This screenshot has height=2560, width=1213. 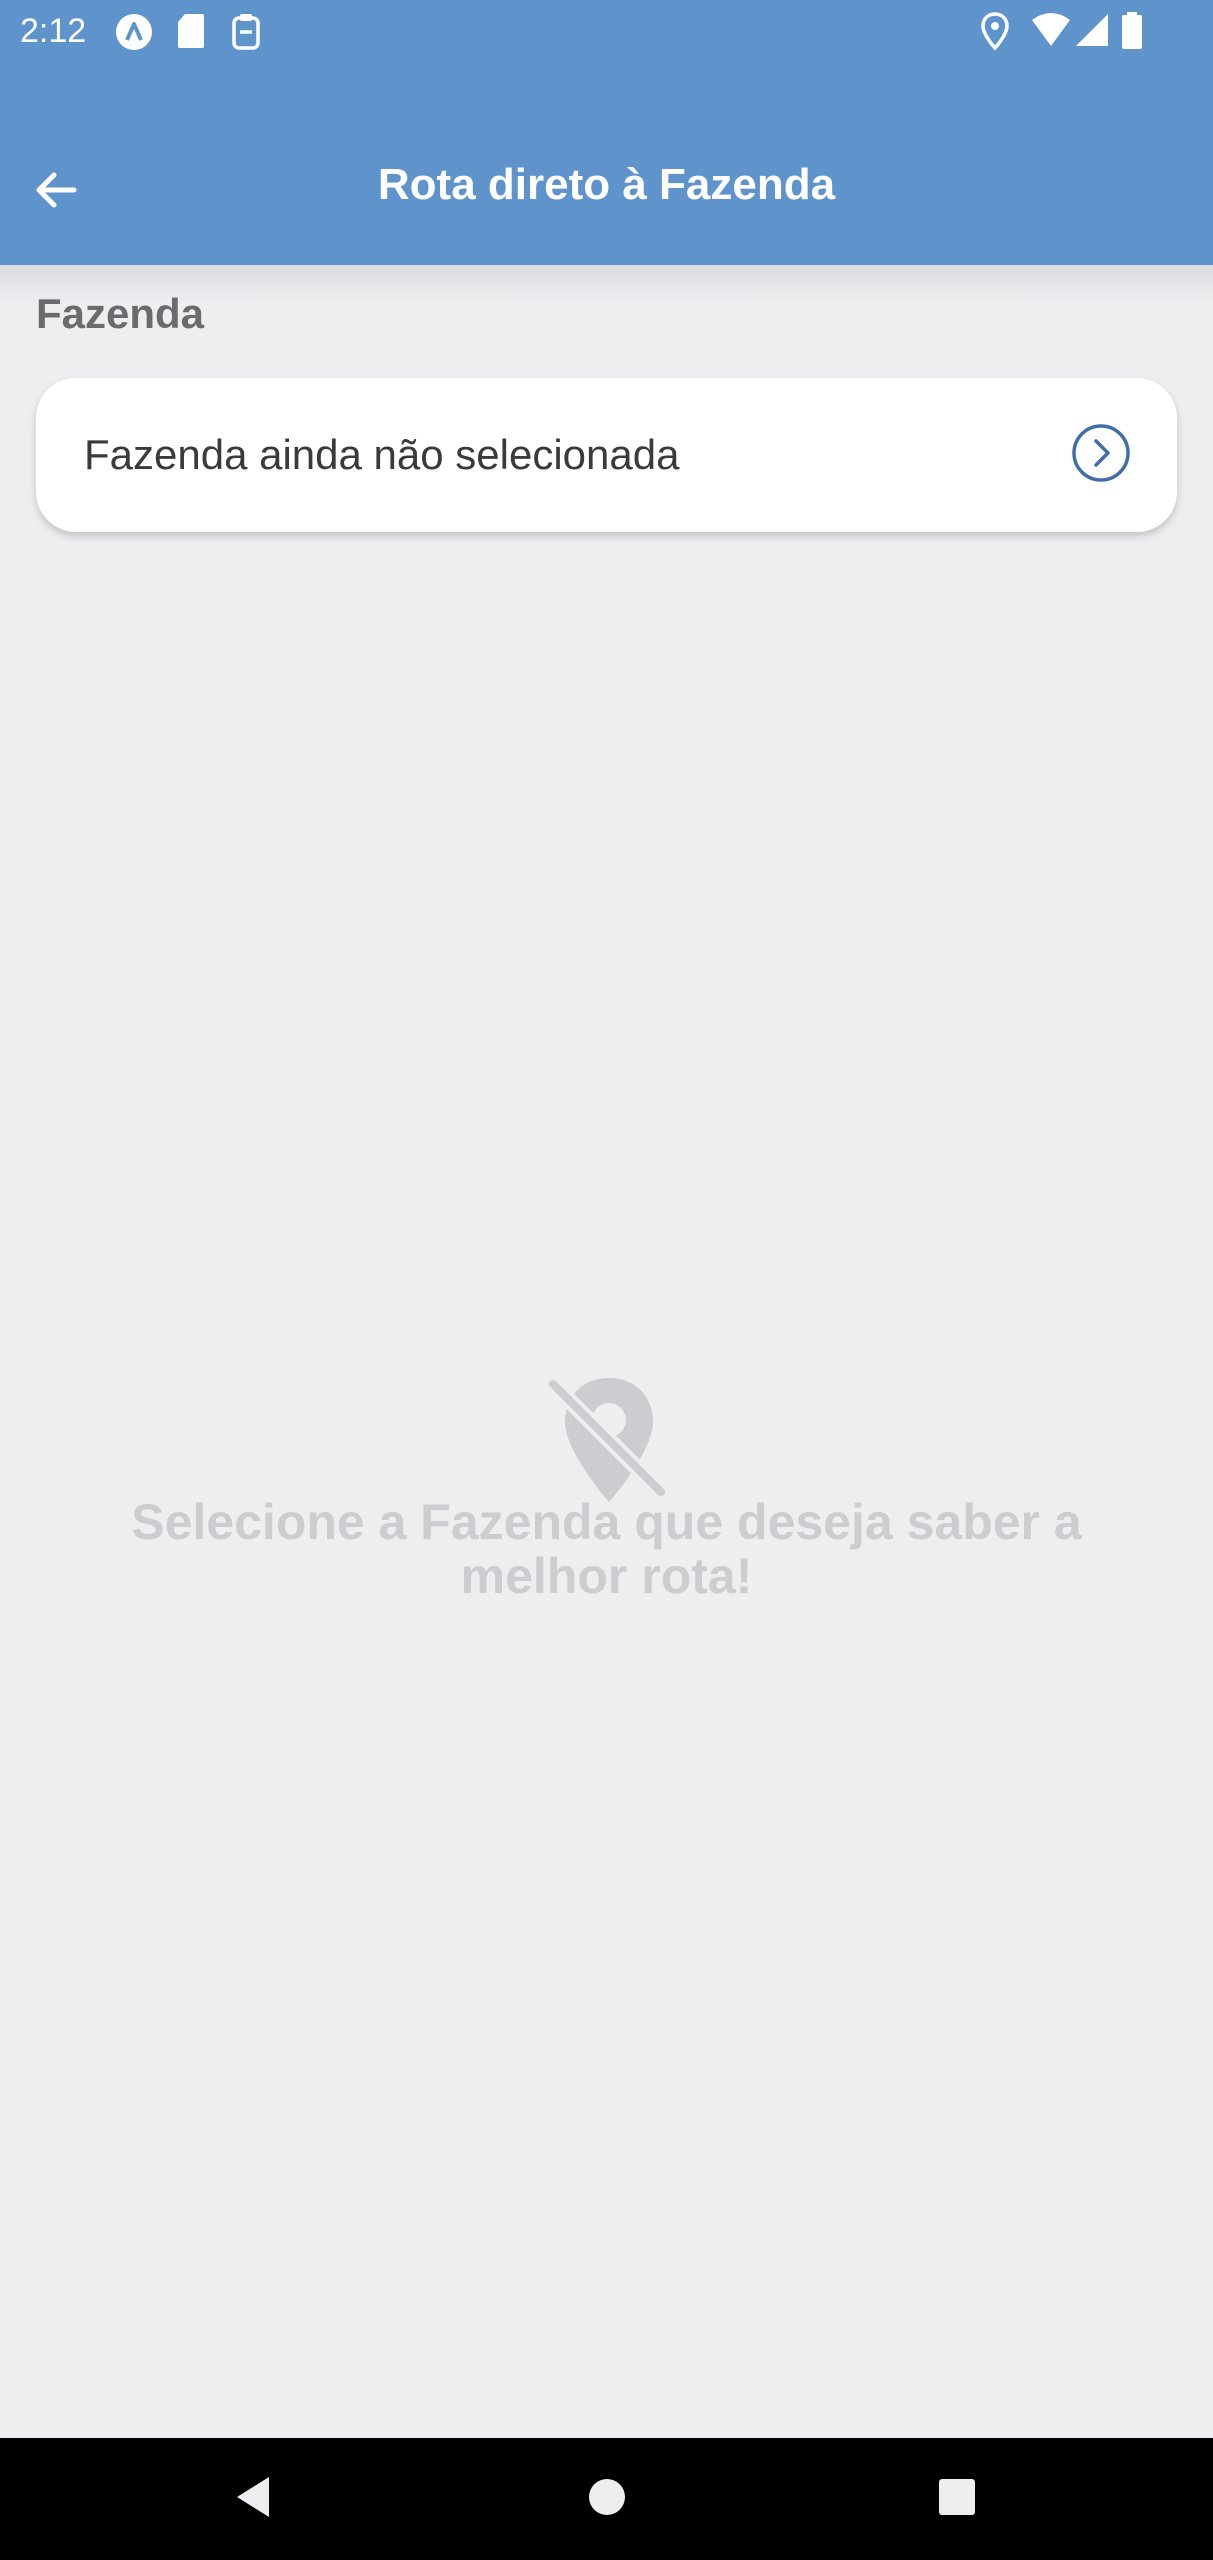 What do you see at coordinates (606, 31) in the screenshot?
I see `status-bar: 2:12` at bounding box center [606, 31].